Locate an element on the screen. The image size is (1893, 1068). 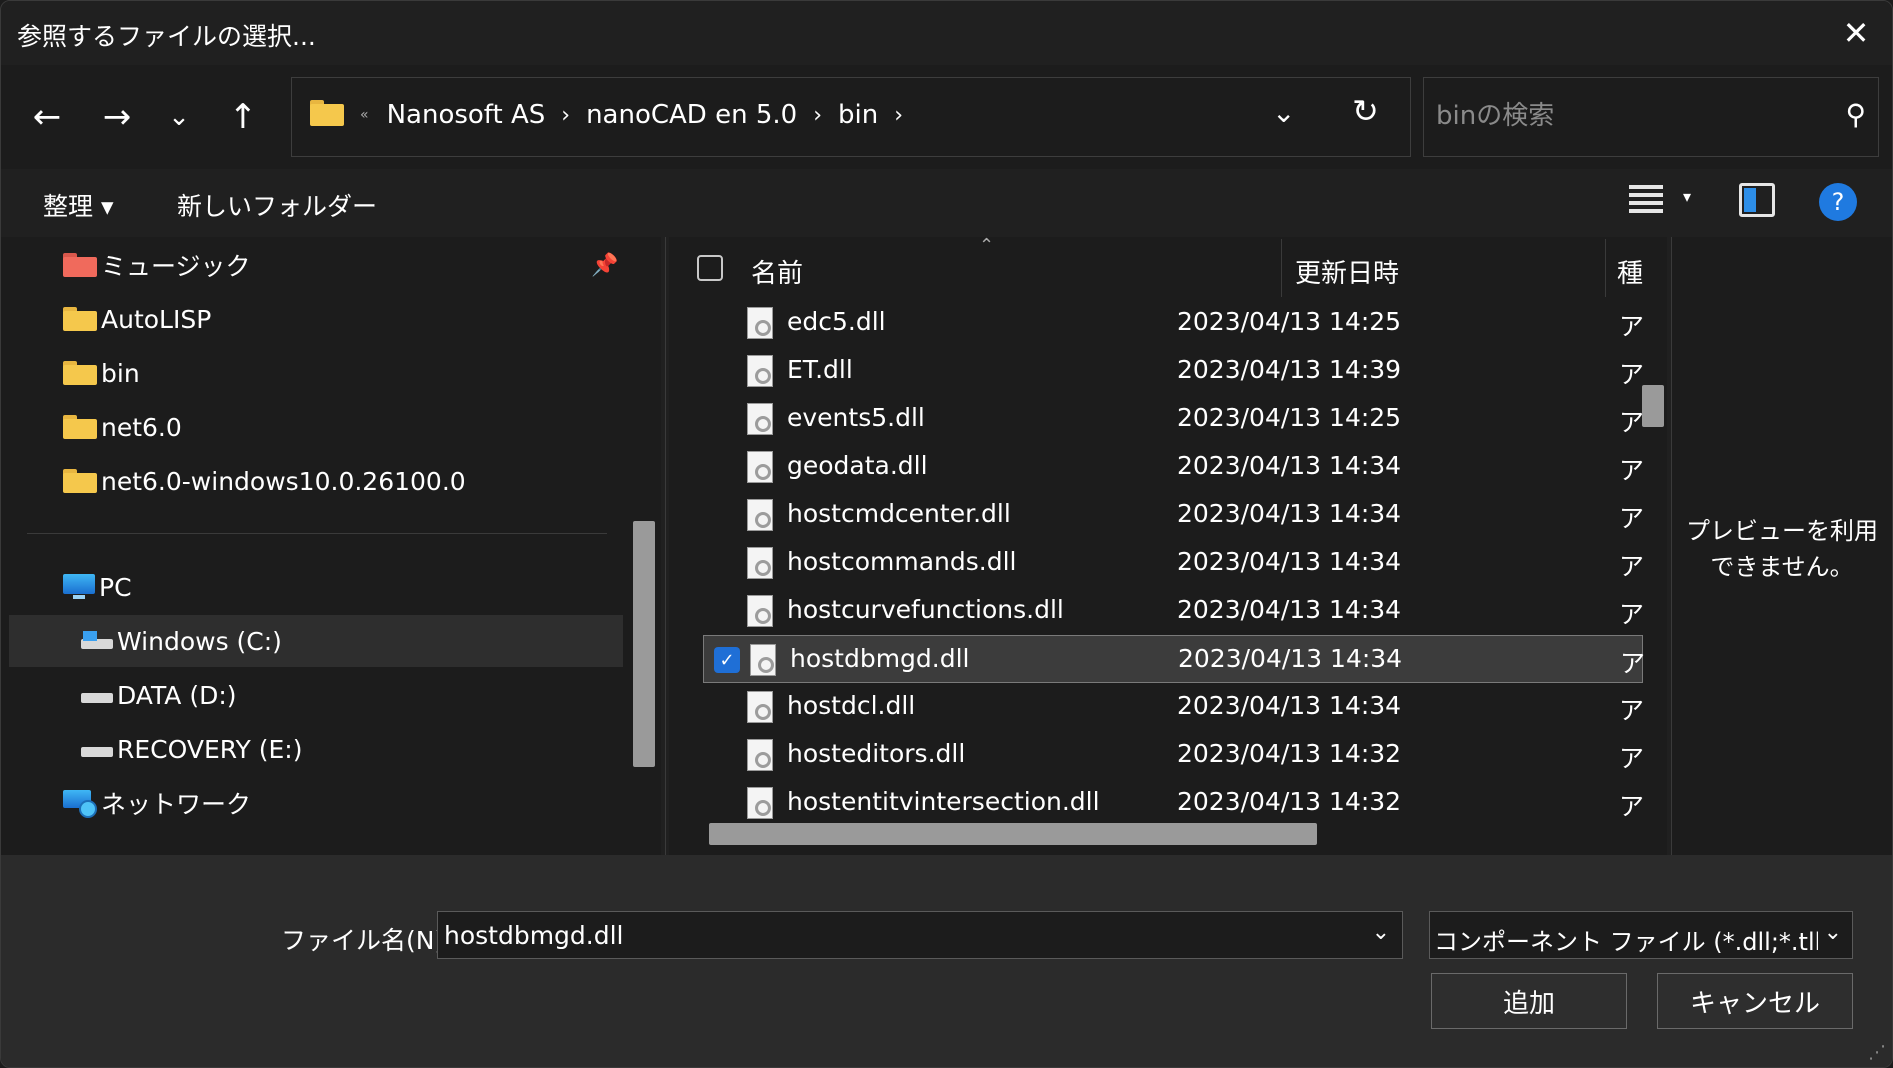
sidebar-item-drive-e: RECOVERY (E:) is located at coordinates (351, 749).